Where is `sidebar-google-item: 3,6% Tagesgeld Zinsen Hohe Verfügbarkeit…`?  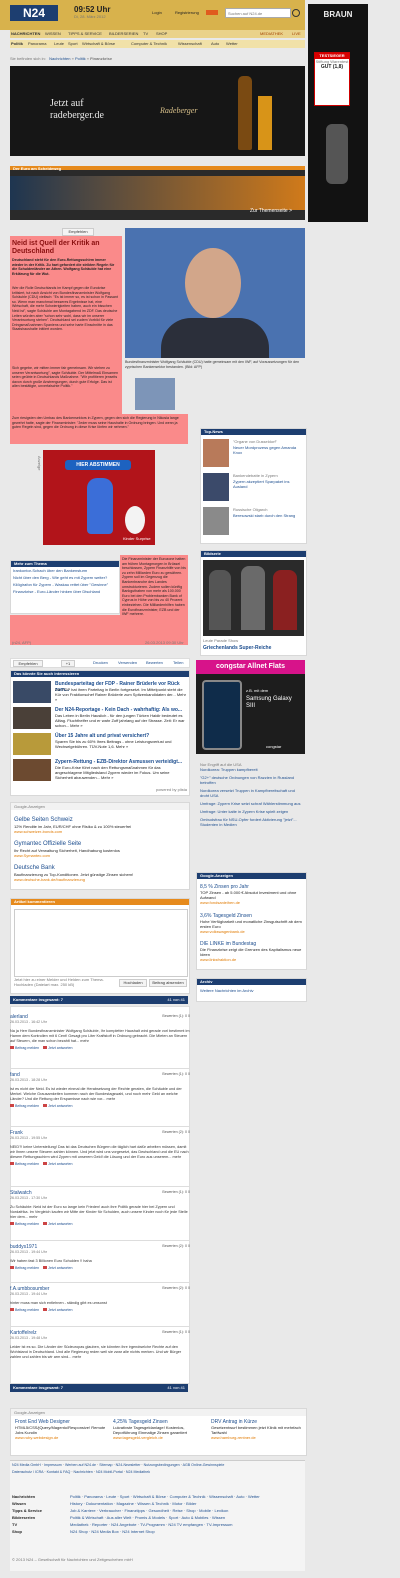
sidebar-google-item: 3,6% Tagesgeld Zinsen Hohe Verfügbarkeit… is located at coordinates (252, 923).